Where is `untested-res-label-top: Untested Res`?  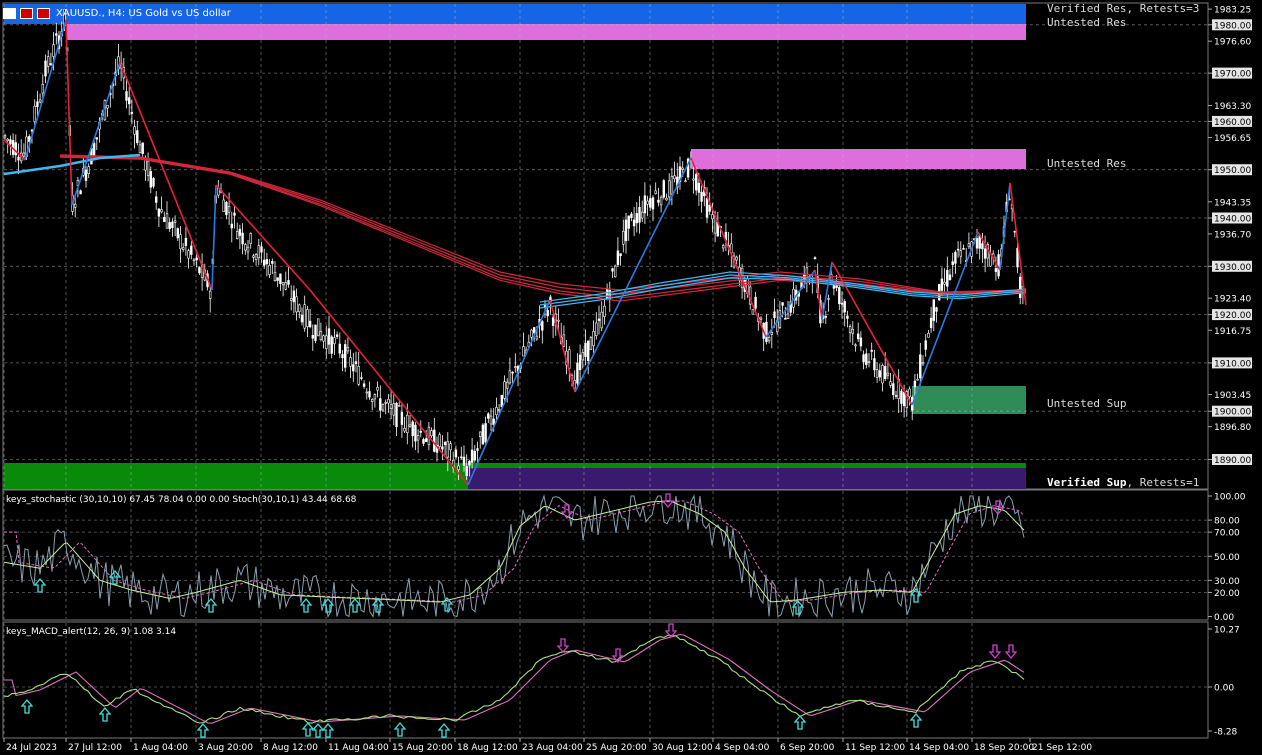 untested-res-label-top: Untested Res is located at coordinates (1086, 22).